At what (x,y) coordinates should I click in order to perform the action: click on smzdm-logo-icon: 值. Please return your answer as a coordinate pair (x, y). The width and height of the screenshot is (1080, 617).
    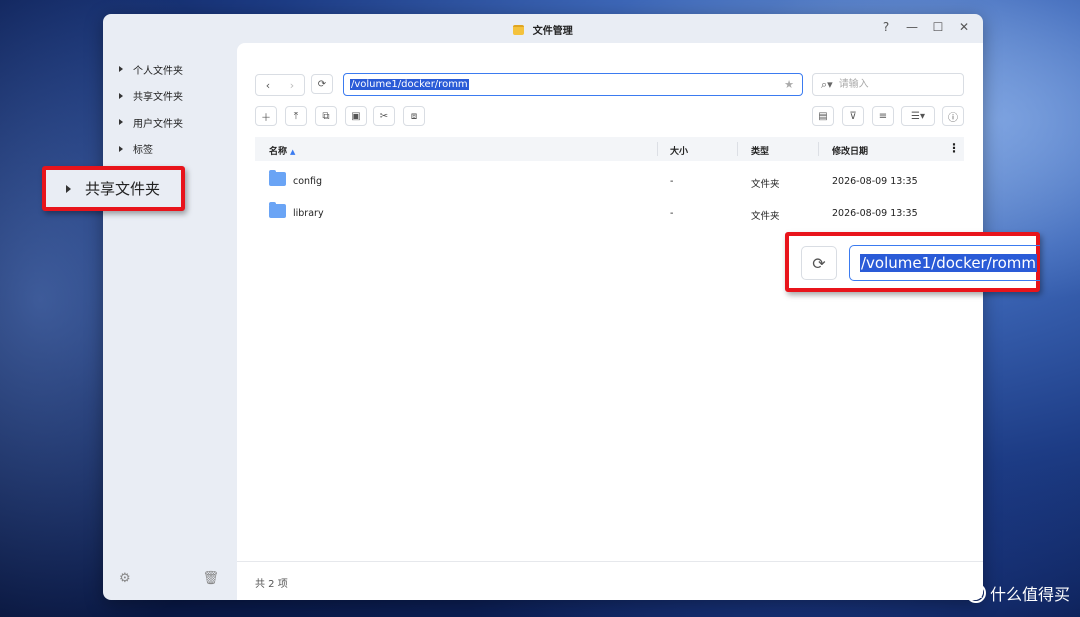
    Looking at the image, I should click on (975, 593).